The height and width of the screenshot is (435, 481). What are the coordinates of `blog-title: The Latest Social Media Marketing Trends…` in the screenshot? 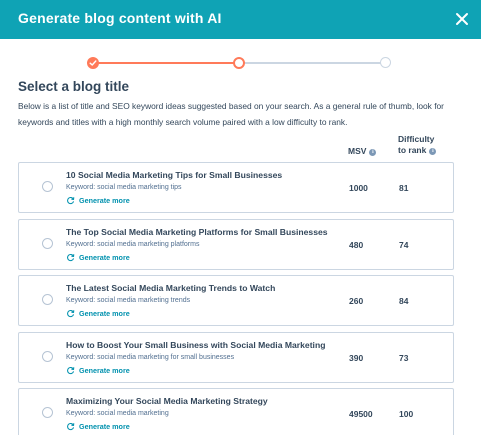 It's located at (171, 288).